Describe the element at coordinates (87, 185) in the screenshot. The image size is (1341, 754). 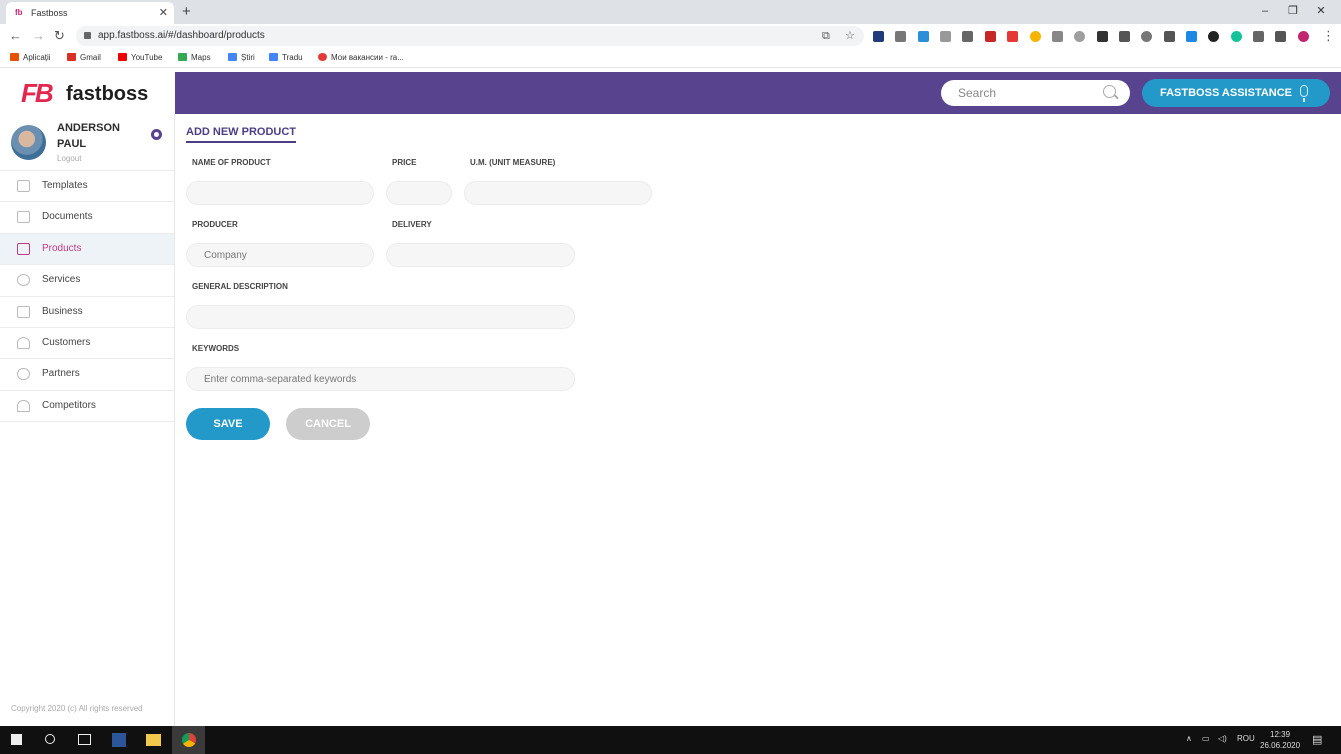
I see `sidebar-item-templates: Templates` at that location.